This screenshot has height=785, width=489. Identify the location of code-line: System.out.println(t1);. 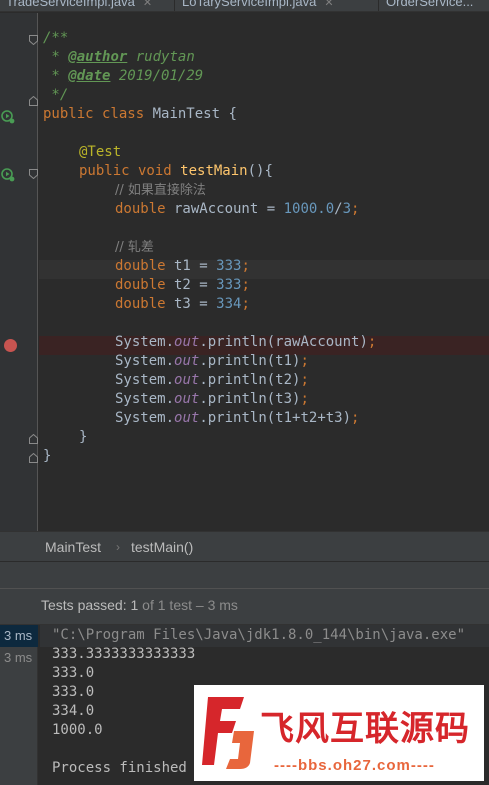
(212, 361).